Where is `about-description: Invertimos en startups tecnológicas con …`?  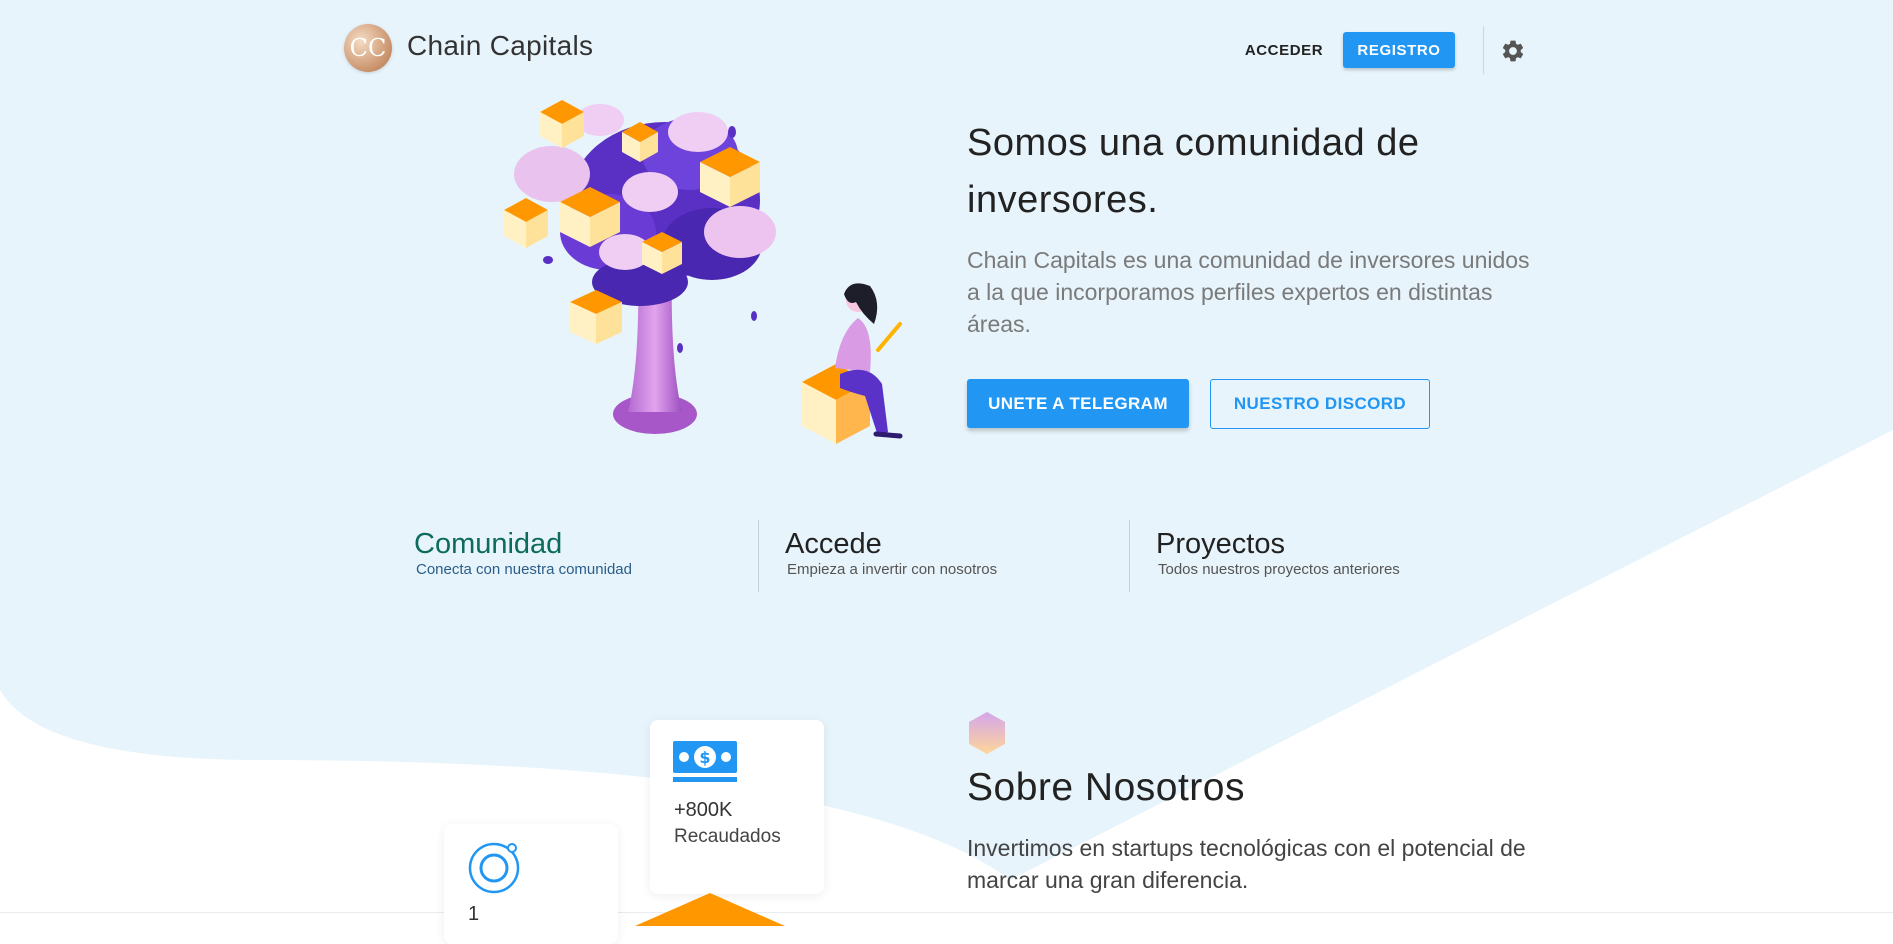 about-description: Invertimos en startups tecnológicas con … is located at coordinates (1246, 864).